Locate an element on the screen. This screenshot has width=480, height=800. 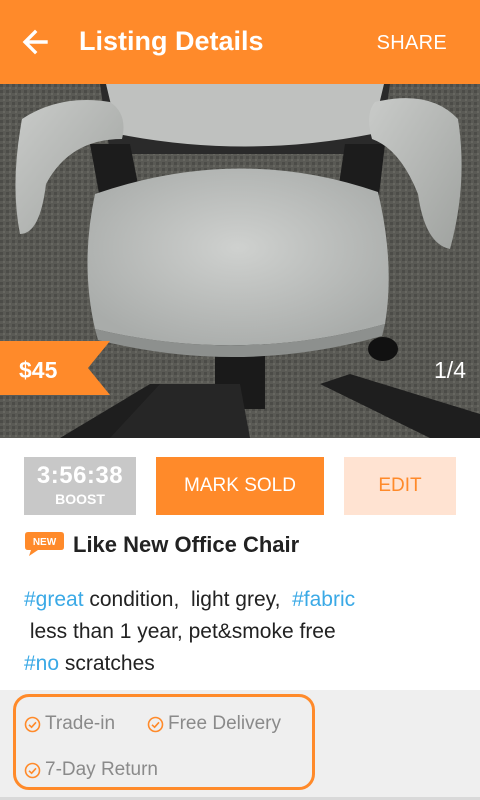
feature-7-day-return: 7-Day Return is located at coordinates (91, 770).